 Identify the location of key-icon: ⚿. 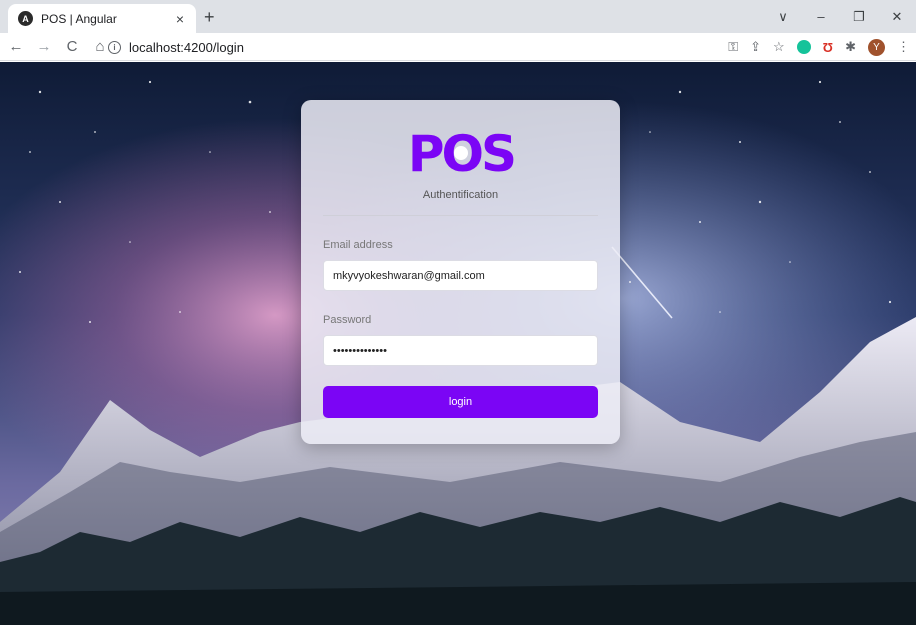
(733, 47).